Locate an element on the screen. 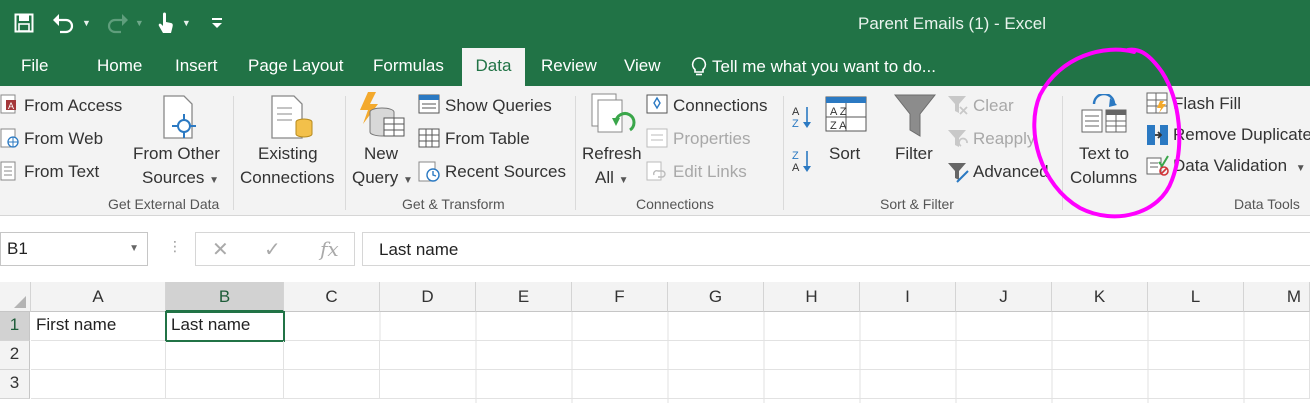 The height and width of the screenshot is (403, 1310). cell-c2 is located at coordinates (332, 355).